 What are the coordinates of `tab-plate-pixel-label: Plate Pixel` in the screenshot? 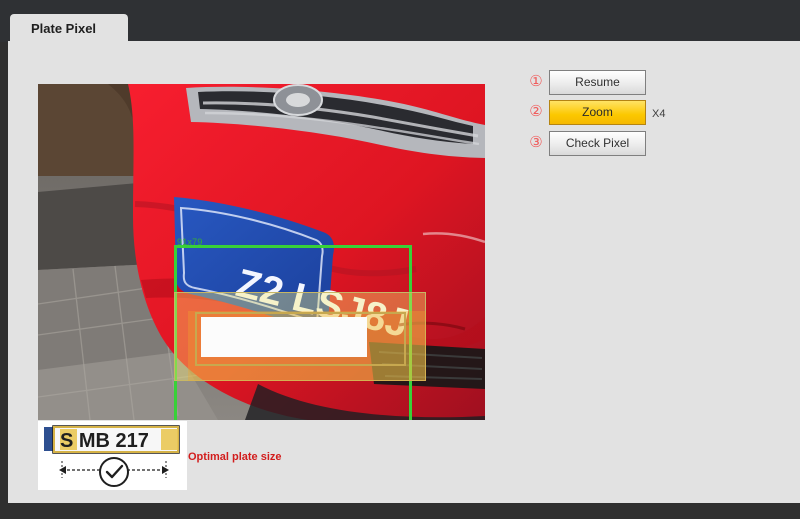 It's located at (64, 28).